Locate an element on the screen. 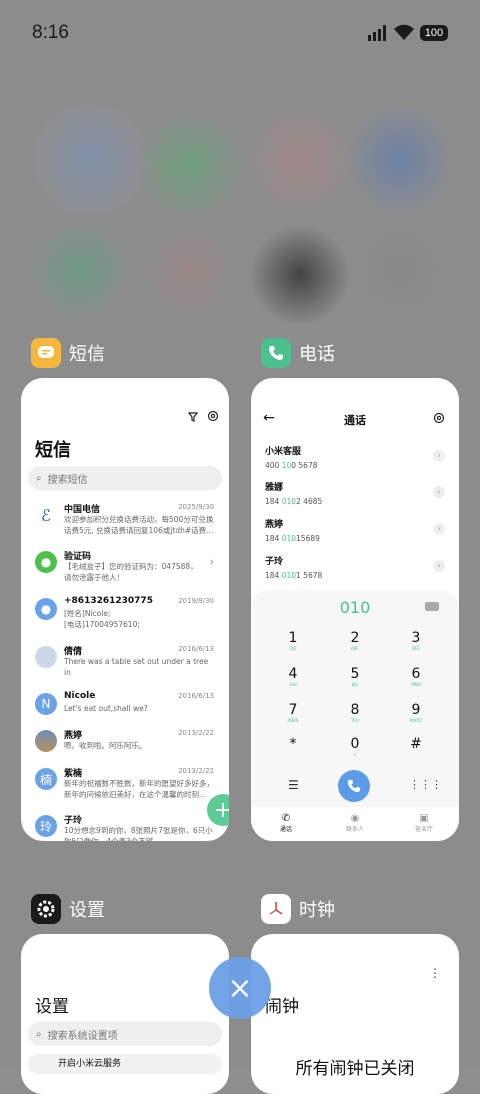 This screenshot has height=1094, width=480. contact-row: 小米客服 400 100 5678 › is located at coordinates (355, 457).